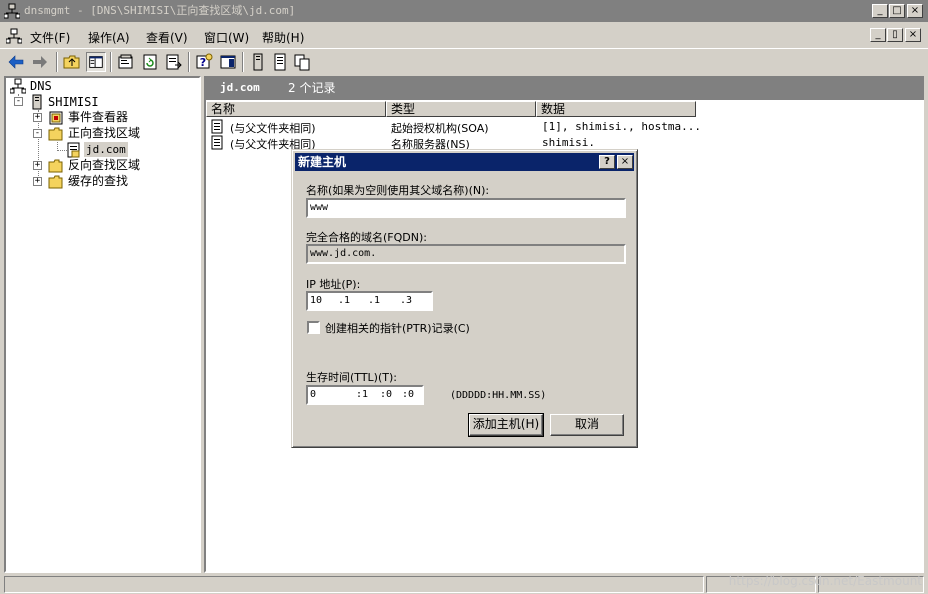  I want to click on ptr-label: 创建相关的指针(PTR)记录(C), so click(397, 328).